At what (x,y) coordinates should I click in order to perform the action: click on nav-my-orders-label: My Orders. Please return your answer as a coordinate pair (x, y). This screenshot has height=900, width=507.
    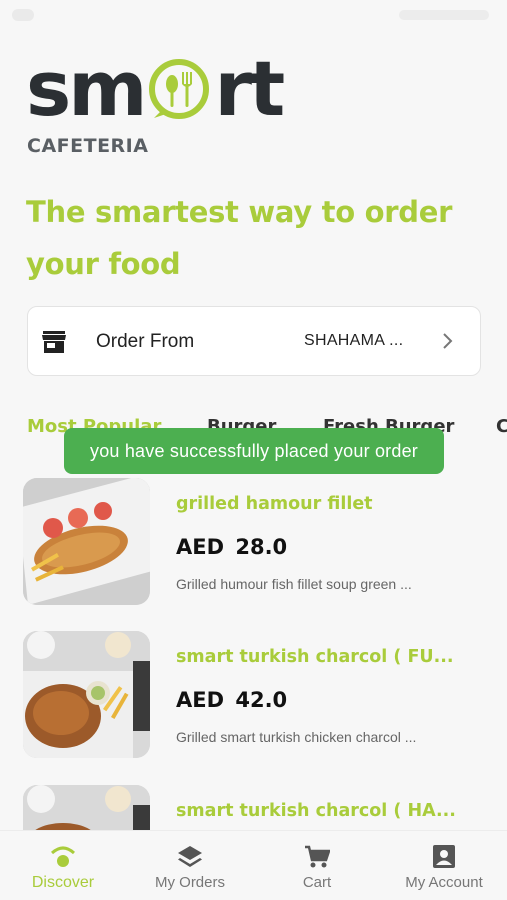
    Looking at the image, I should click on (189, 882).